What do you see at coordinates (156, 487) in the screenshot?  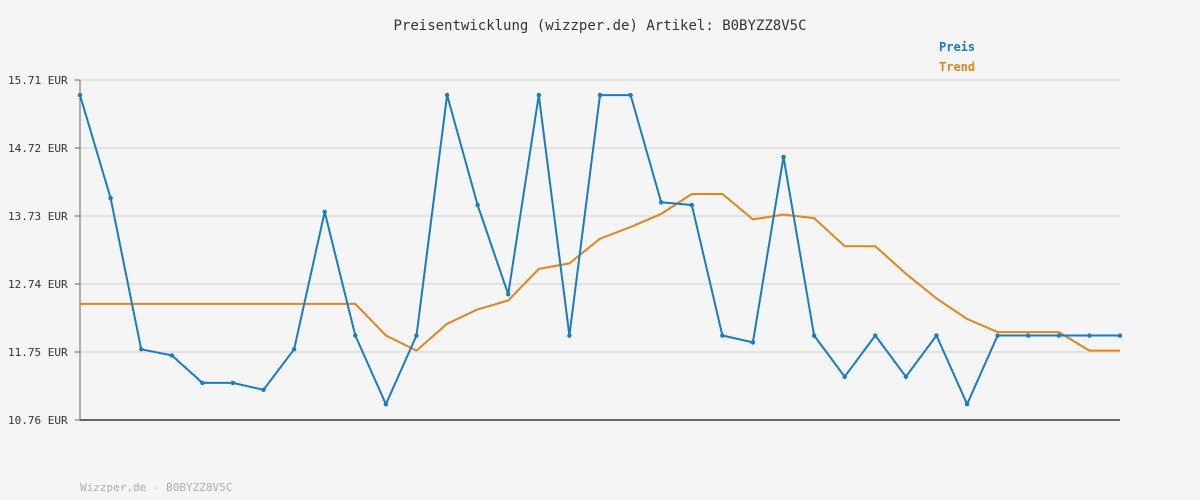 I see `footer-watermark: Wizzper.de - B0BYZZ8V5C` at bounding box center [156, 487].